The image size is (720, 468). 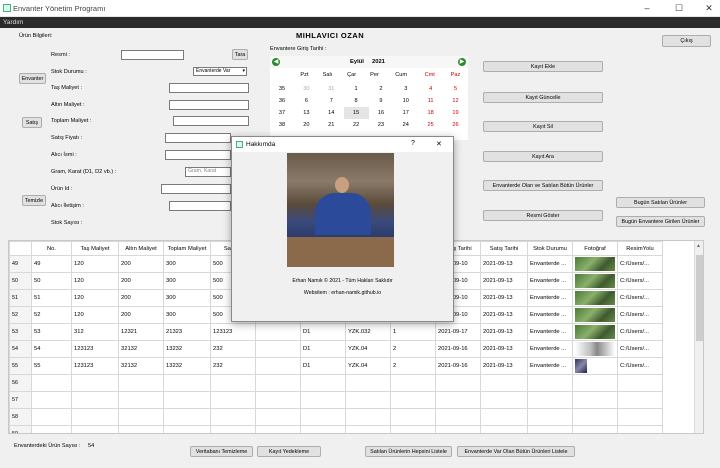 I want to click on table-cell: 13232, so click(x=187, y=366).